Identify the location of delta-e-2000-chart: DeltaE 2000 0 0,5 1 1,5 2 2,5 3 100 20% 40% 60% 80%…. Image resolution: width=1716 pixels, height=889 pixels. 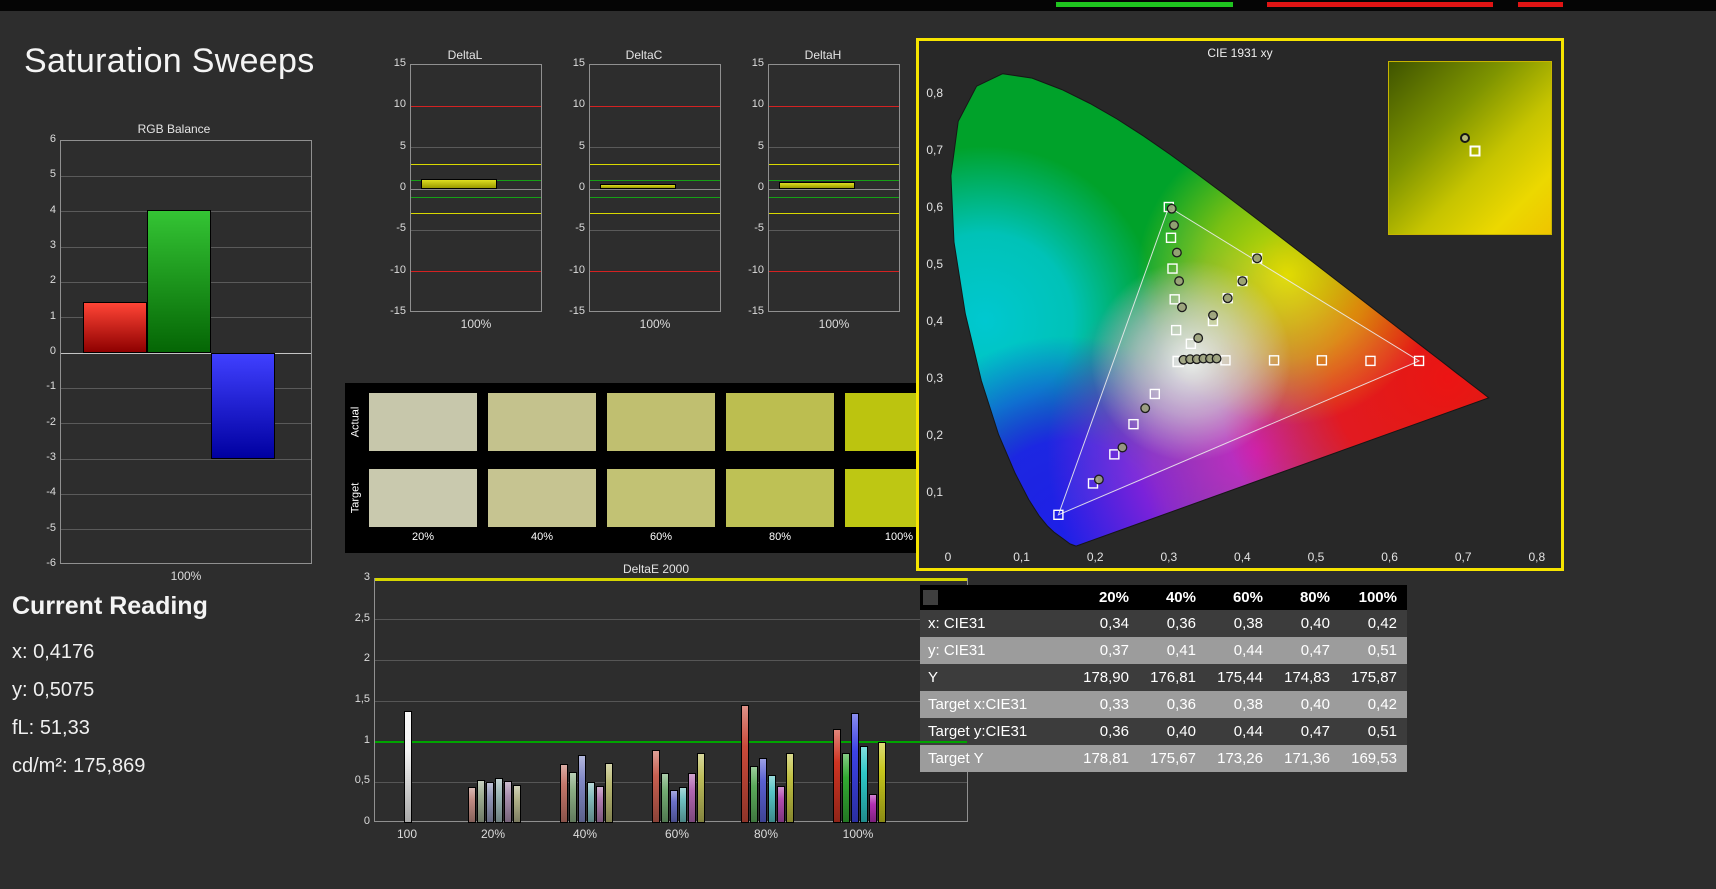
(656, 710).